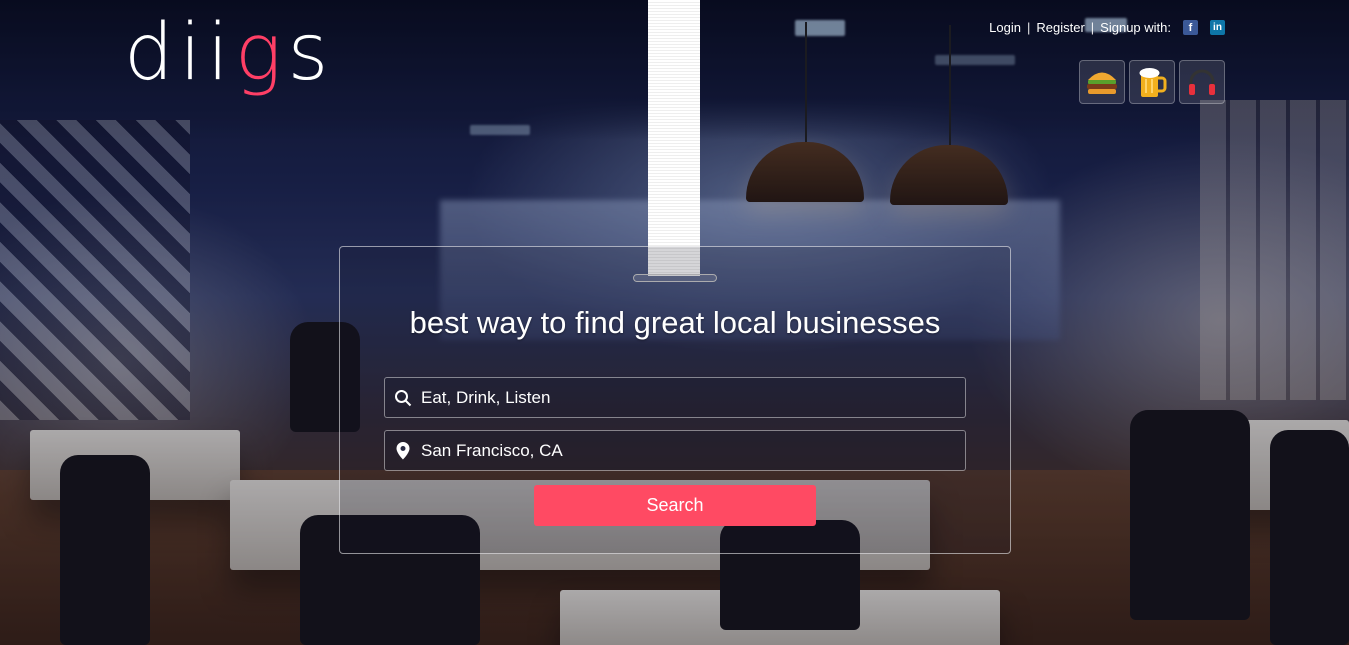 The height and width of the screenshot is (645, 1349). I want to click on category-icons, so click(1152, 82).